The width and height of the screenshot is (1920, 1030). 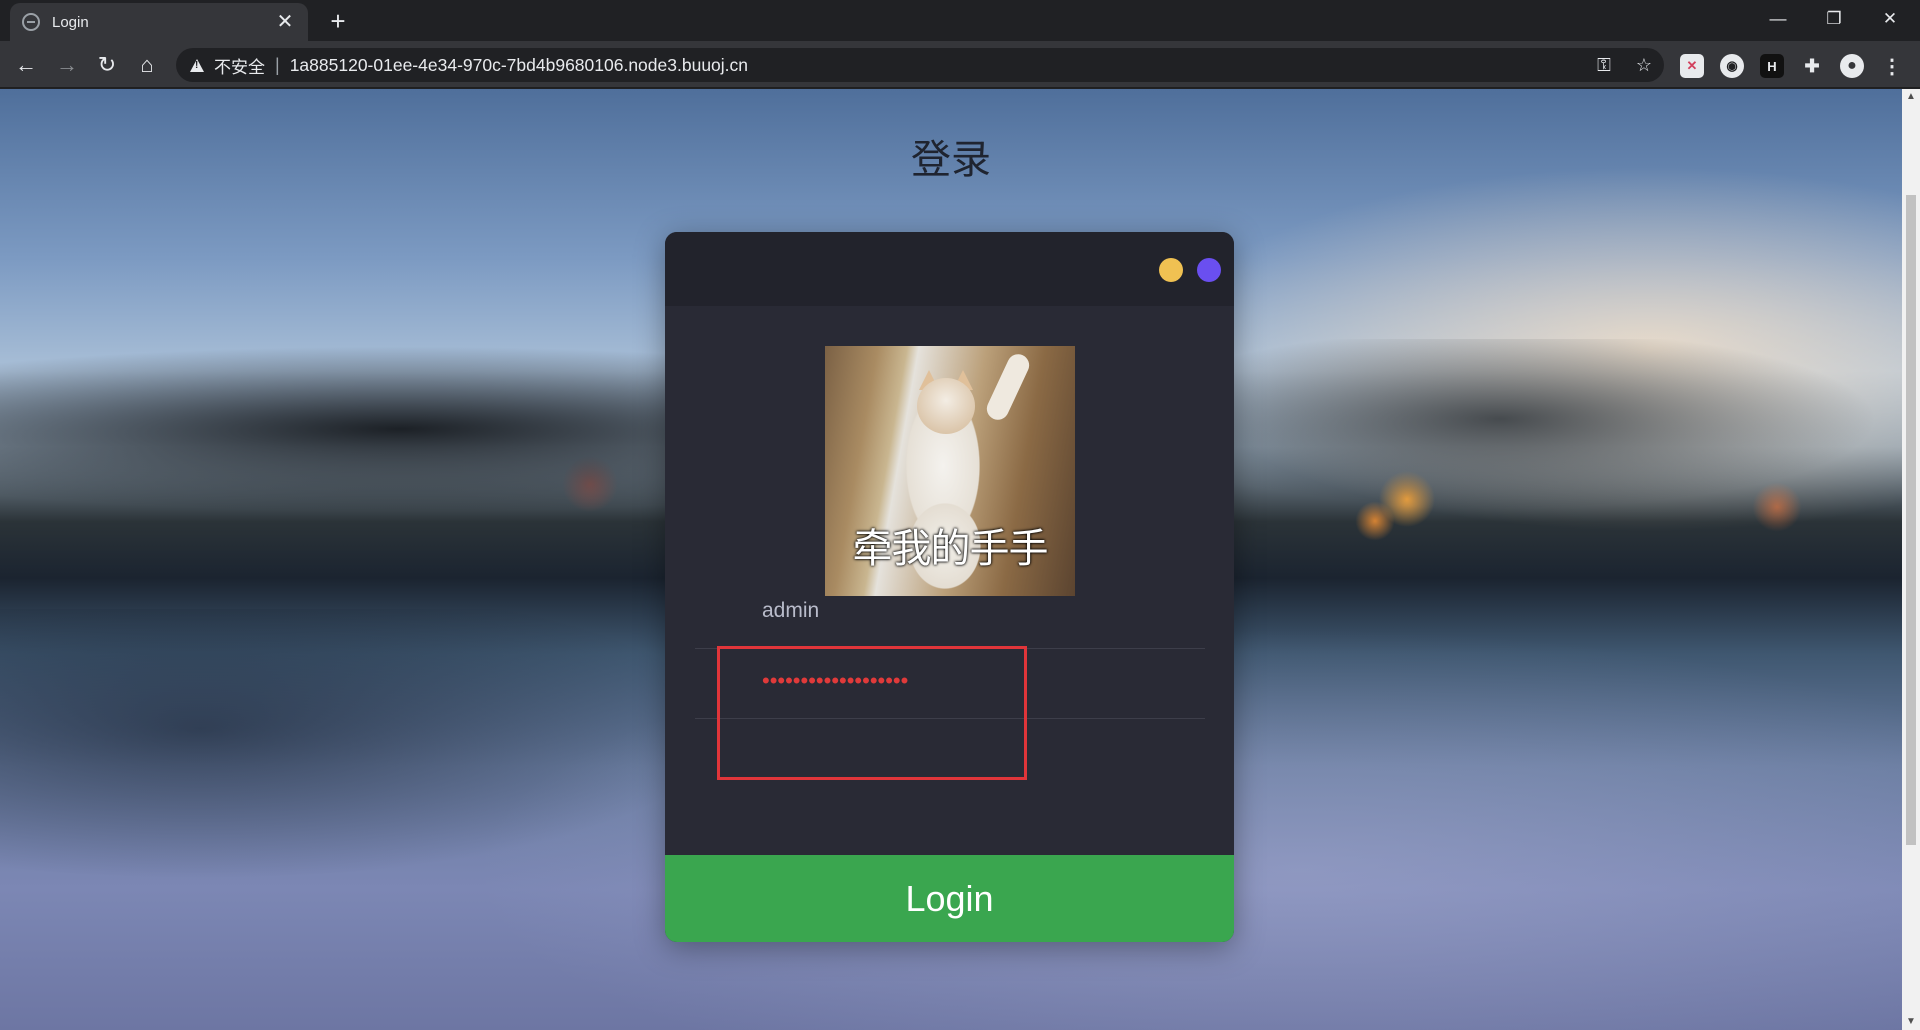 I want to click on profile-icon: ●, so click(x=1852, y=66).